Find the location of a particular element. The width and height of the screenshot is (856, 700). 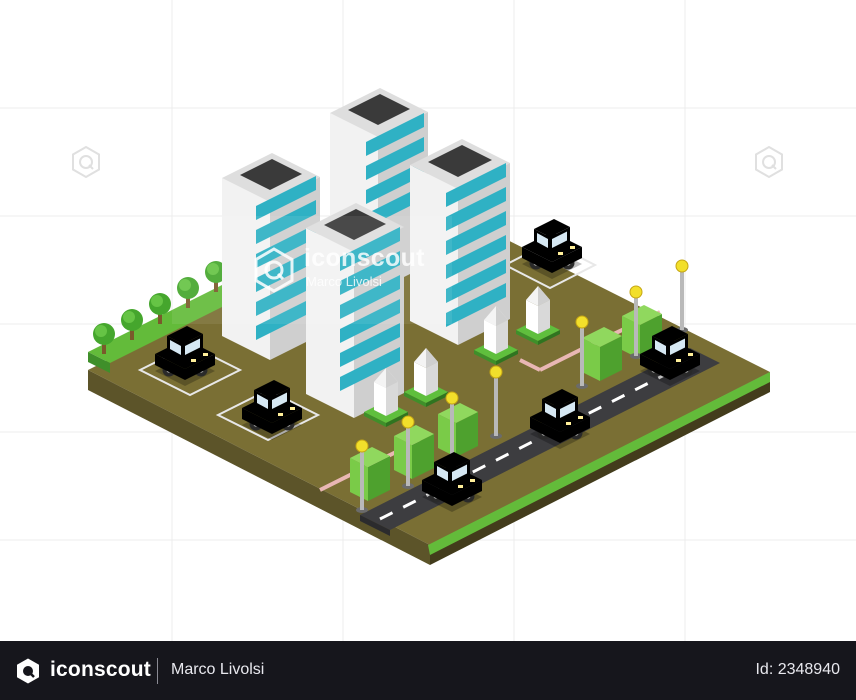

watermark-brand: iconscout is located at coordinates (364, 258).